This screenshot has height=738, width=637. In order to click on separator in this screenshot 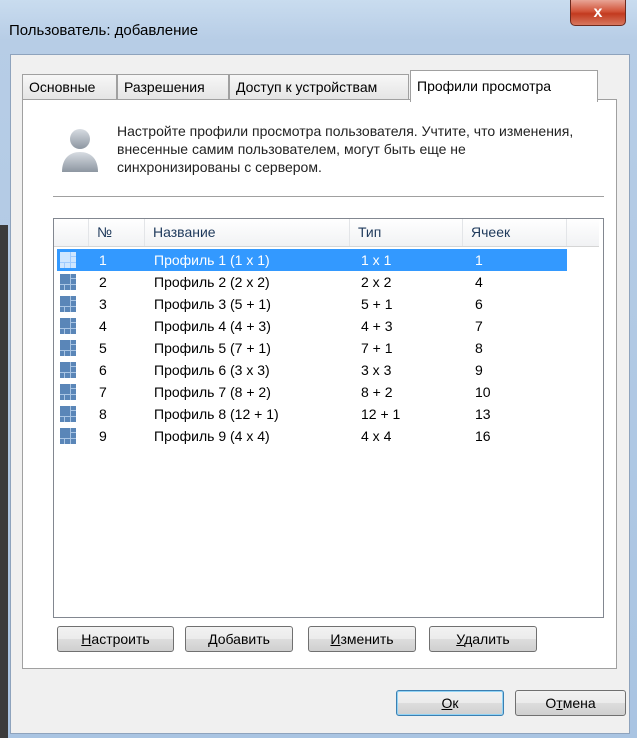, I will do `click(328, 196)`.